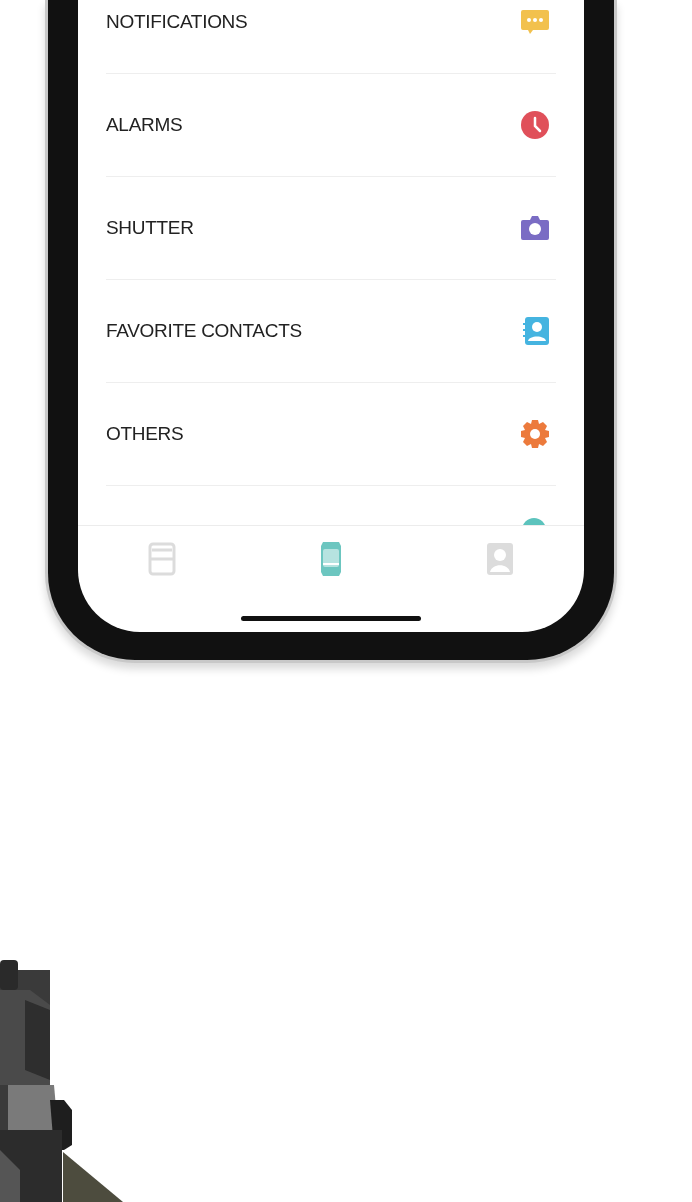 The width and height of the screenshot is (692, 1202). I want to click on setting-label: ALARMS, so click(144, 125).